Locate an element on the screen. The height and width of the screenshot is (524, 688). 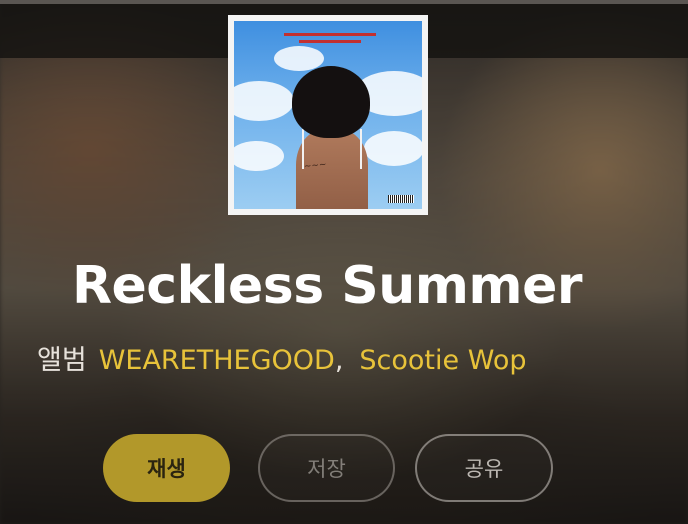
save-button-label: 저장 is located at coordinates (326, 469).